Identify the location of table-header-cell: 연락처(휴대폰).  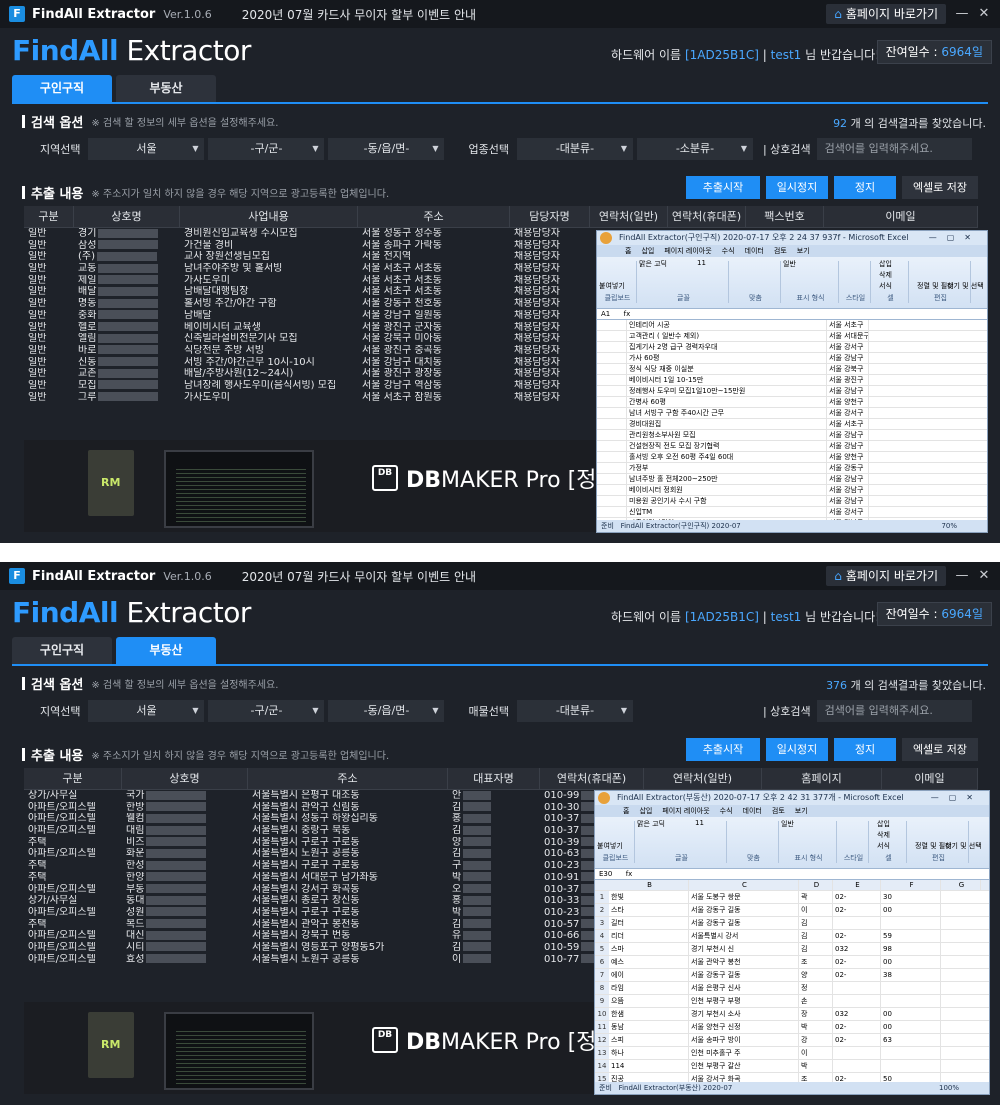
(592, 778).